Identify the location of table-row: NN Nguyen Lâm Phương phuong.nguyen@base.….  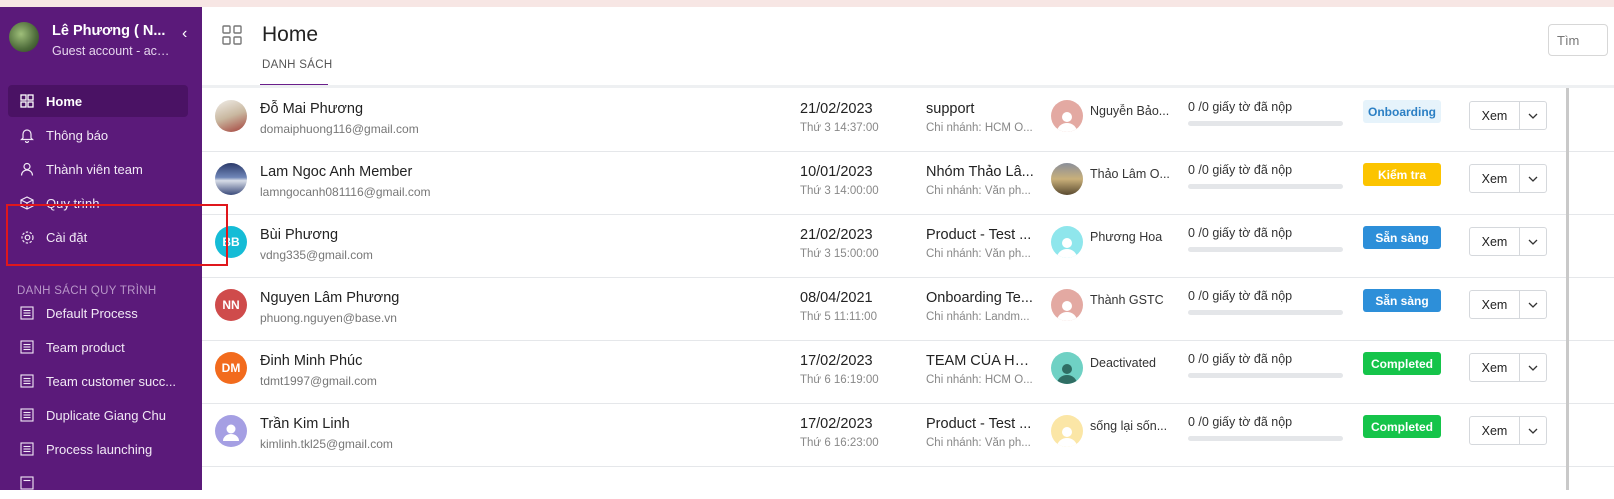
(908, 309).